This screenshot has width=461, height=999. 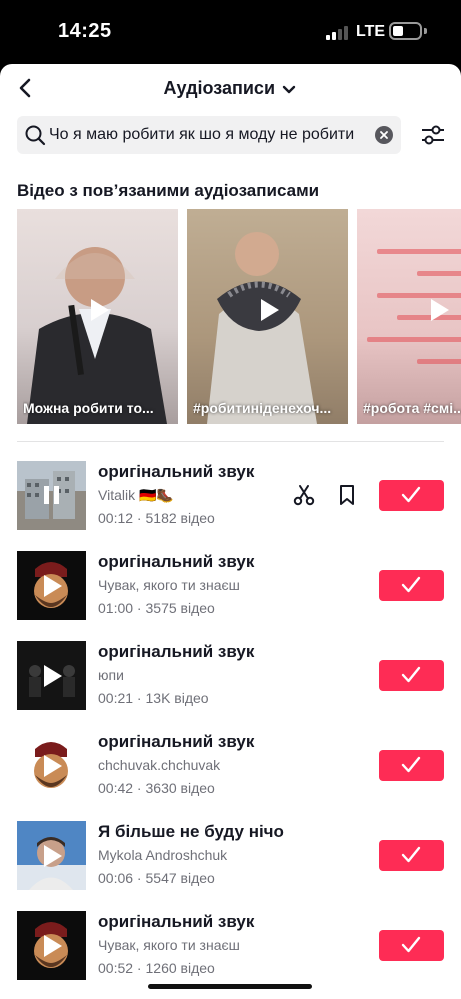 I want to click on status-bar: 14:25 LTE, so click(x=230, y=32).